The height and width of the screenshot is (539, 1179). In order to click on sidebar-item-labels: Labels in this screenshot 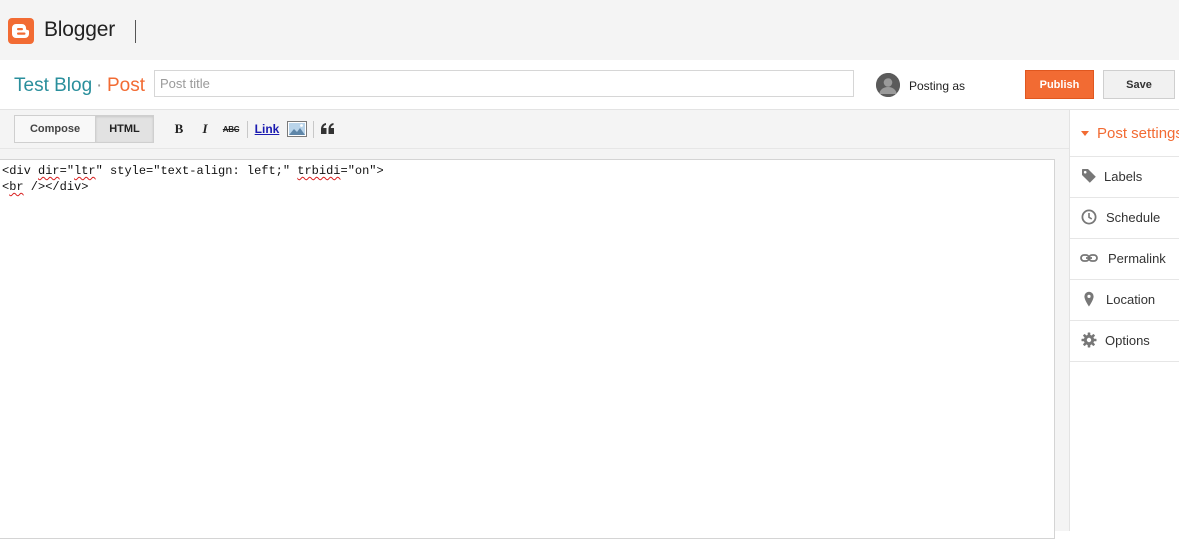, I will do `click(1124, 177)`.